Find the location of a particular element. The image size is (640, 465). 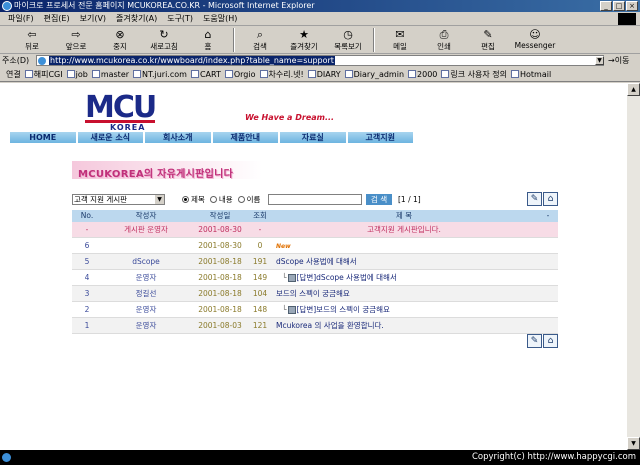

header-hits: 조회 is located at coordinates (260, 215).